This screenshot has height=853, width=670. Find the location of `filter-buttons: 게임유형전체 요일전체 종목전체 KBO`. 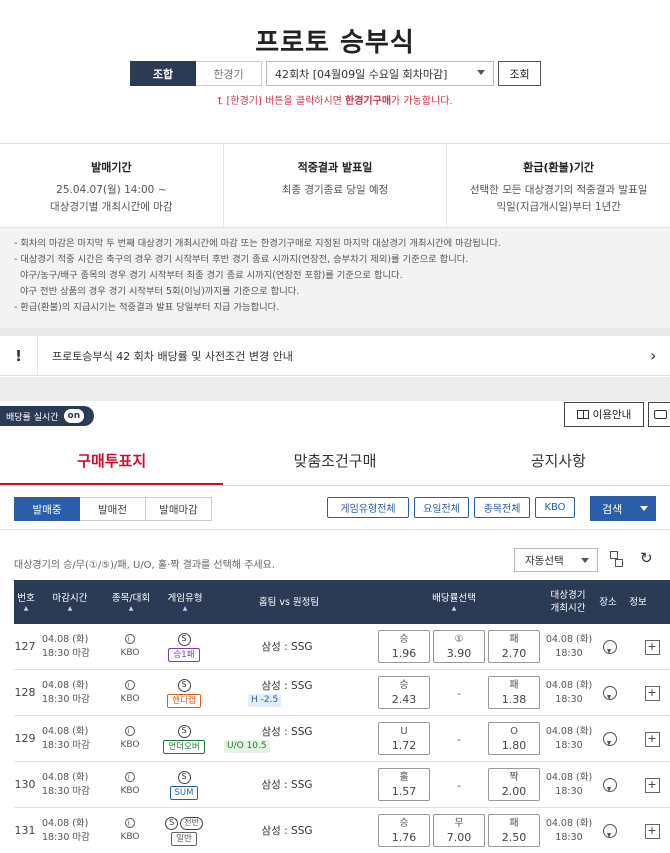

filter-buttons: 게임유형전체 요일전체 종목전체 KBO is located at coordinates (453, 507).